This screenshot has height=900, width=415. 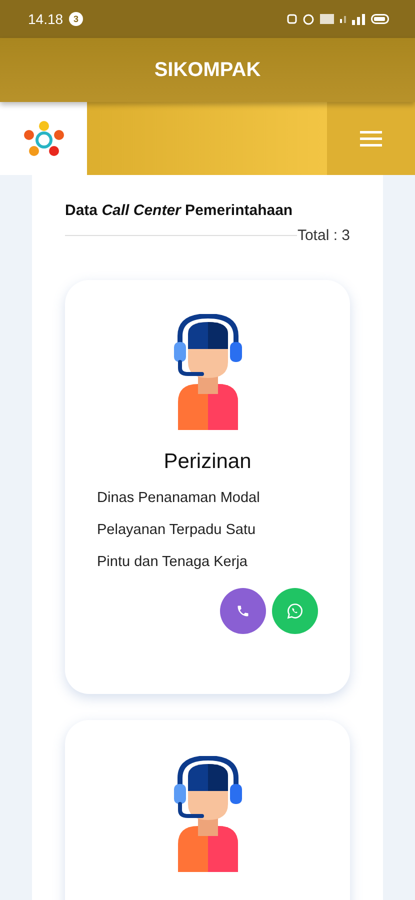 What do you see at coordinates (207, 70) in the screenshot?
I see `app-title: SIKOMPAK` at bounding box center [207, 70].